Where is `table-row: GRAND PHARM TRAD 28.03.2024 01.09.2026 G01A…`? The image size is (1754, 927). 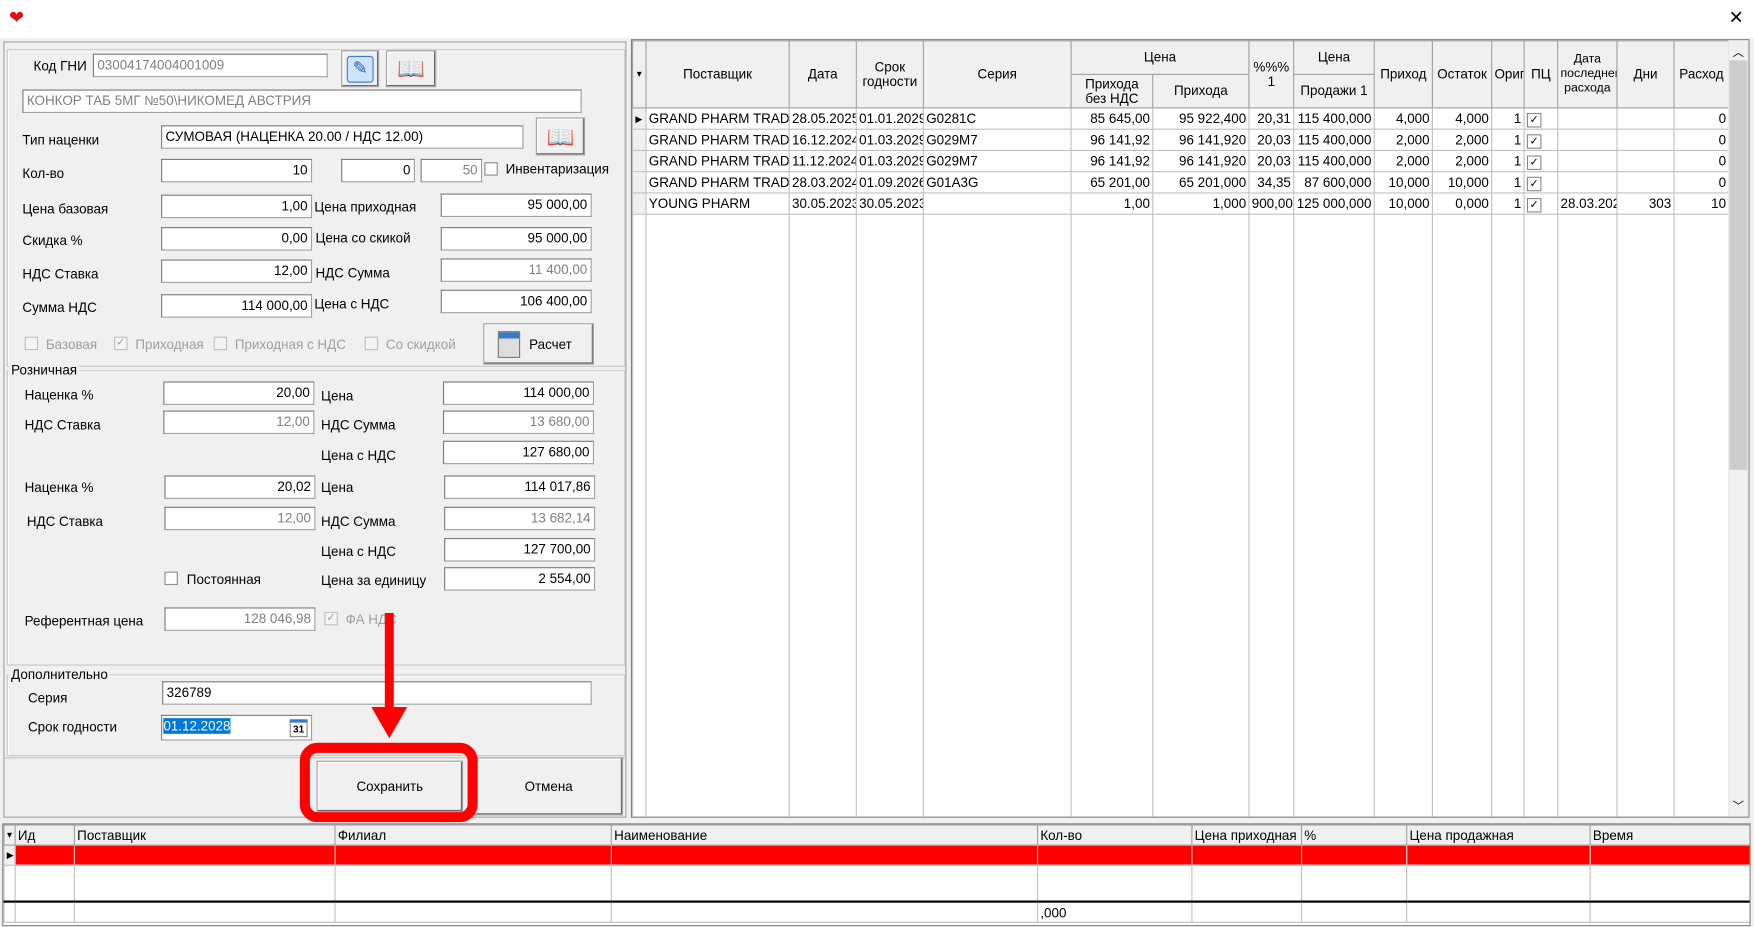
table-row: GRAND PHARM TRAD 28.03.2024 01.09.2026 G01A… is located at coordinates (1181, 182).